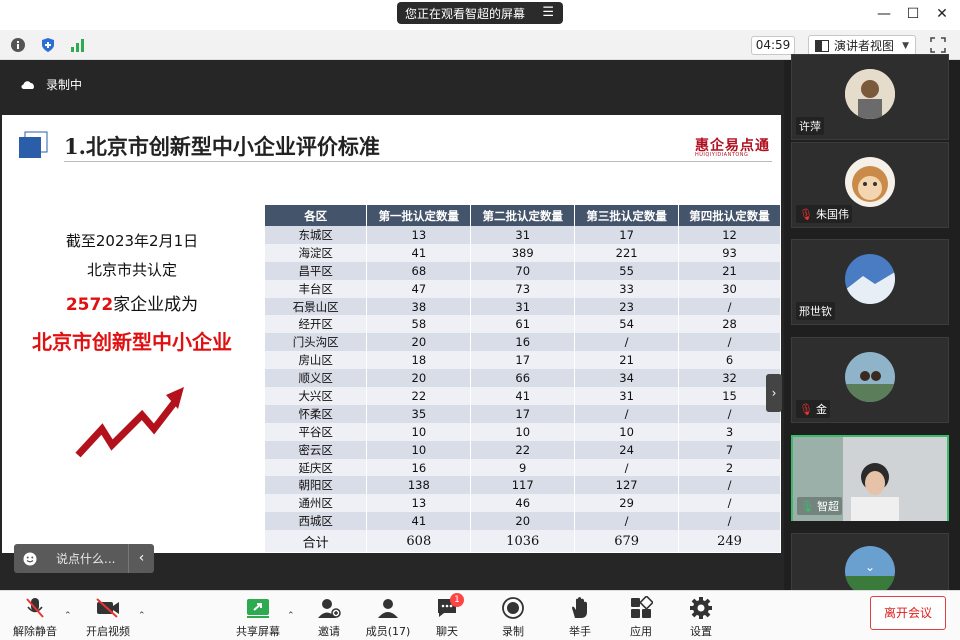 The image size is (960, 640). I want to click on district-cell: 石景山区, so click(316, 306).